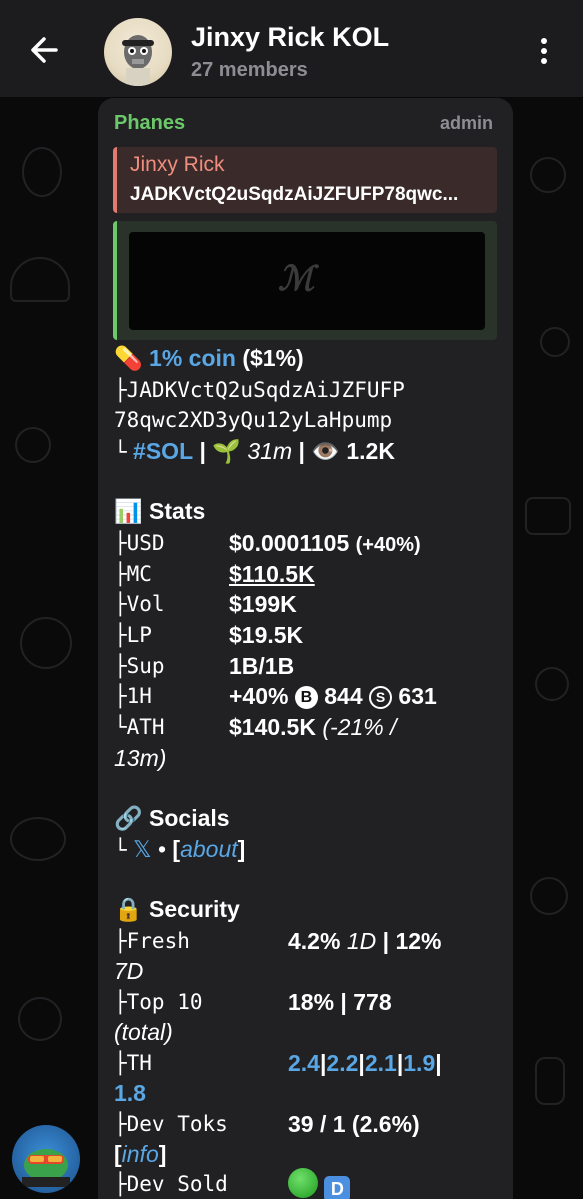 The image size is (583, 1199). What do you see at coordinates (163, 451) in the screenshot?
I see `chain-hashtag: #SOL` at bounding box center [163, 451].